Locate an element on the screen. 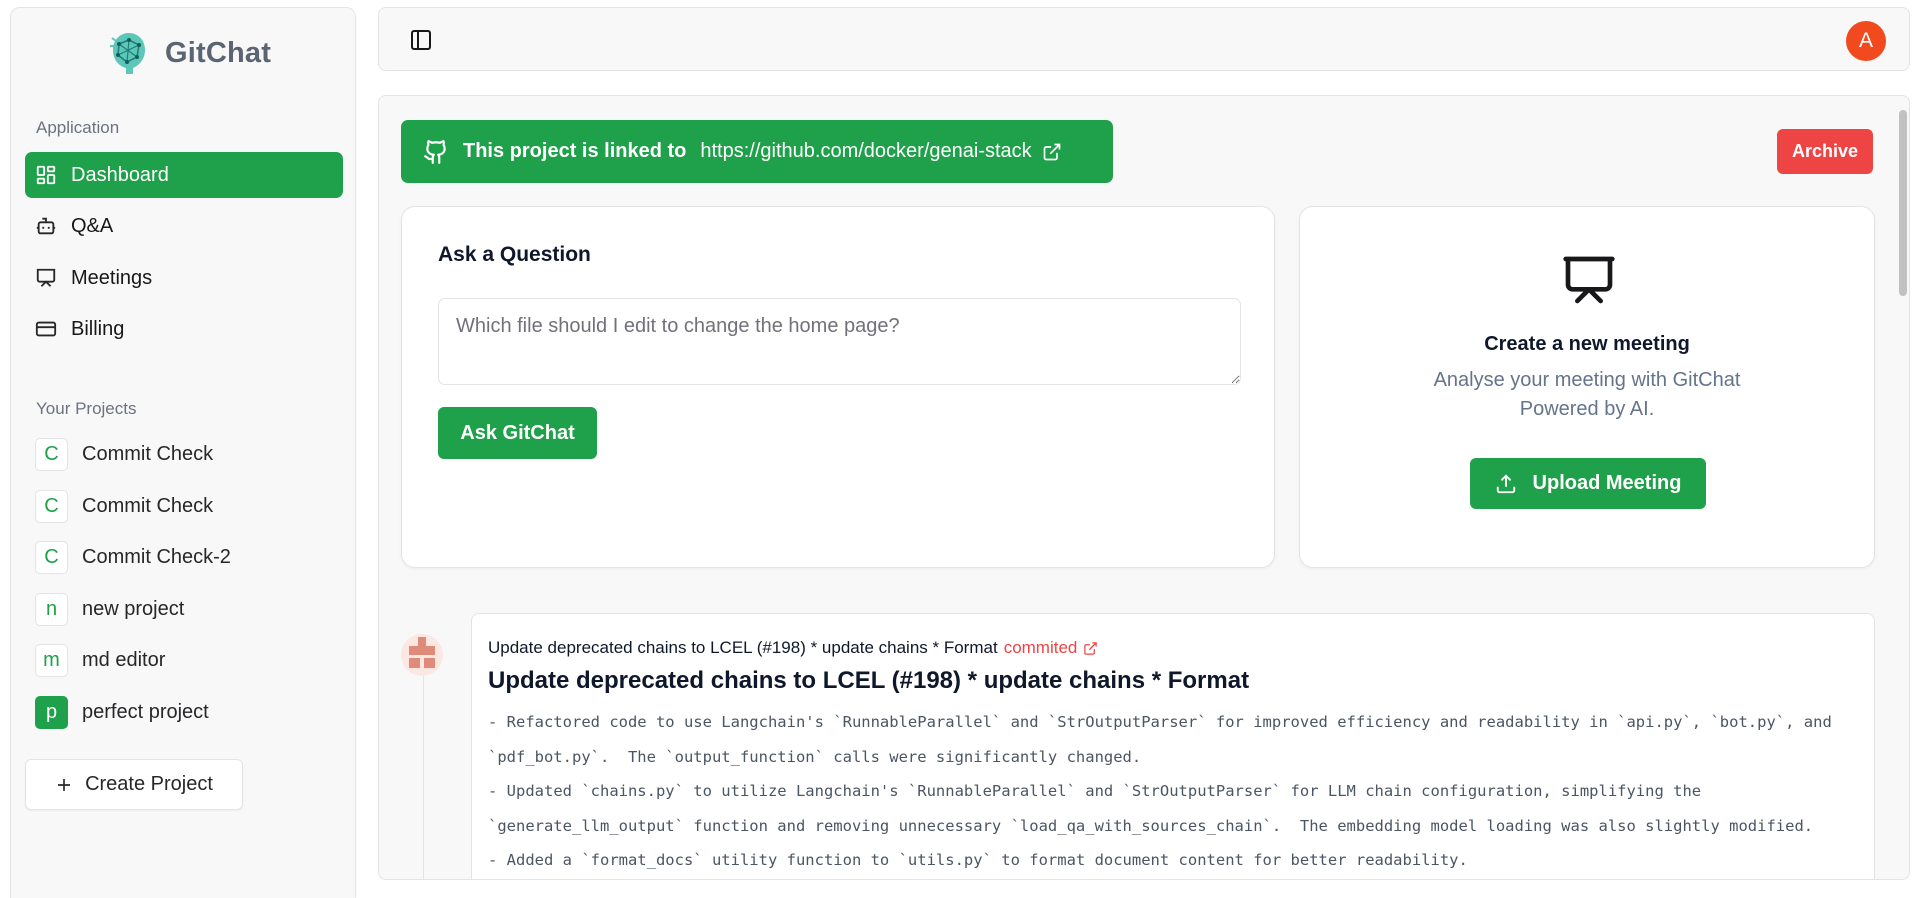 The image size is (1920, 898). subtitle-line: Powered by AI. is located at coordinates (1587, 409).